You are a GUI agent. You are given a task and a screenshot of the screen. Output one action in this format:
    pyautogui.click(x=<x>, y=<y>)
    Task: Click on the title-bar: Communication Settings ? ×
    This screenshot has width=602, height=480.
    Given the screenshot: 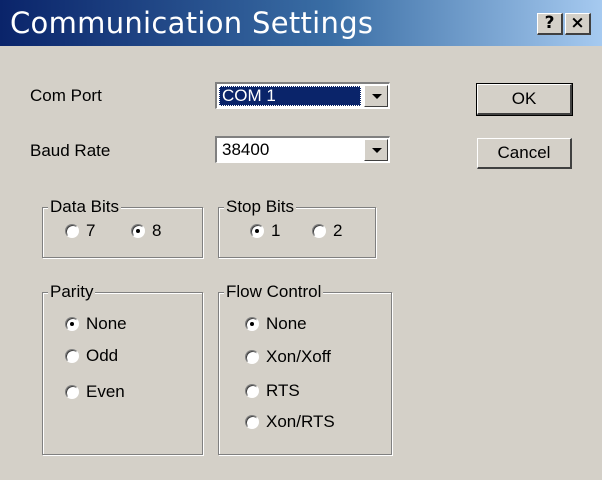 What is the action you would take?
    pyautogui.click(x=301, y=23)
    